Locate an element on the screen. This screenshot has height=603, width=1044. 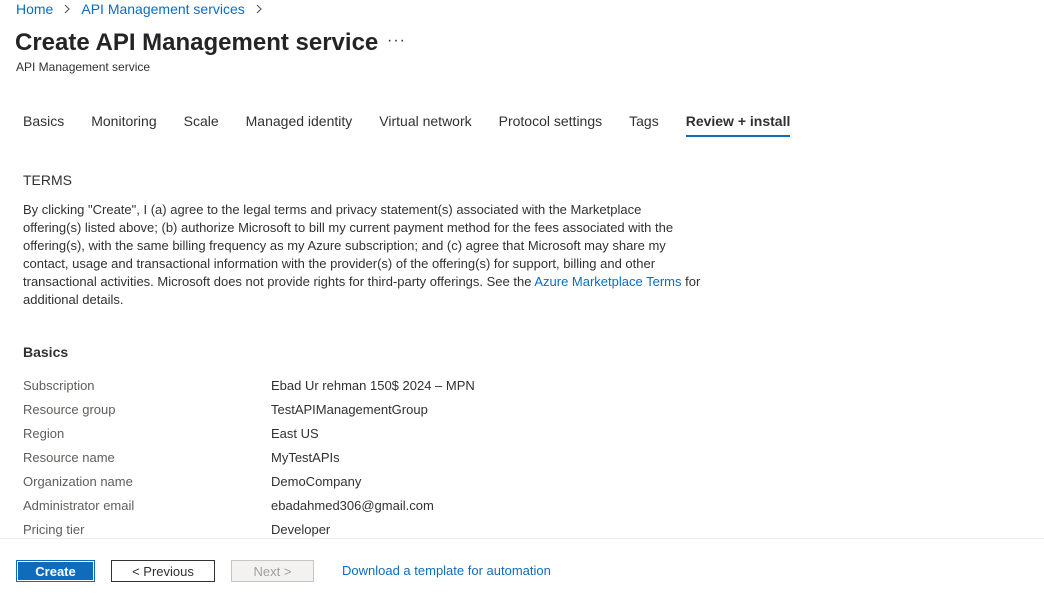
summary-row-resource-name: Resource name MyTestAPIs is located at coordinates (249, 457).